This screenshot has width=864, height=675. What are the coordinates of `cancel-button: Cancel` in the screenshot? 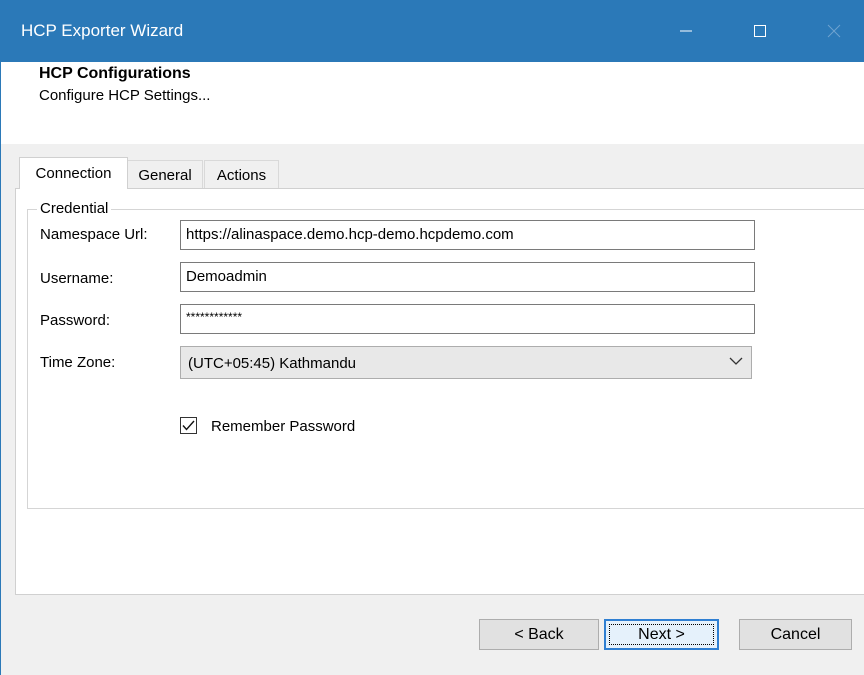 It's located at (795, 634).